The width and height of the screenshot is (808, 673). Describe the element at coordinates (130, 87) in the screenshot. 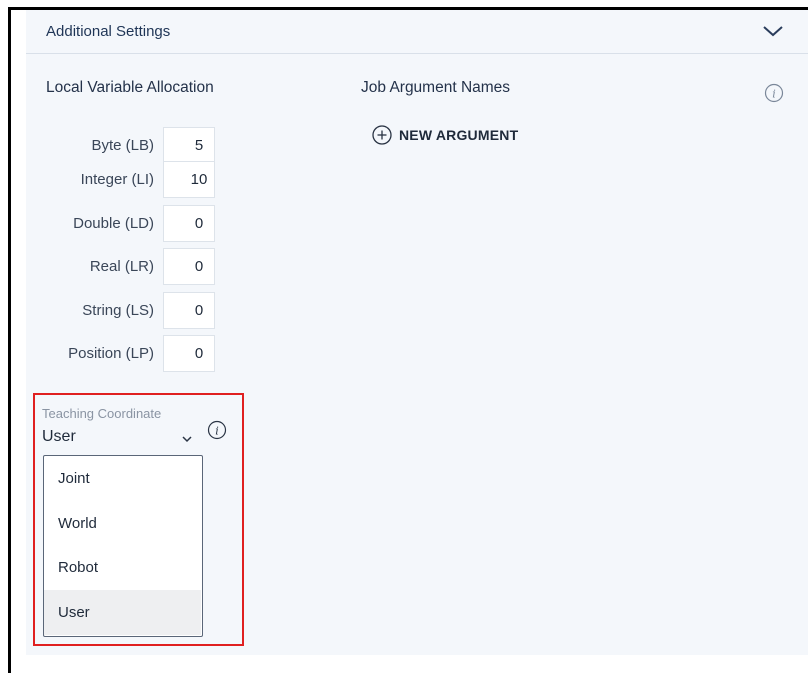

I see `local-variable-allocation-title: Local Variable Allocation` at that location.